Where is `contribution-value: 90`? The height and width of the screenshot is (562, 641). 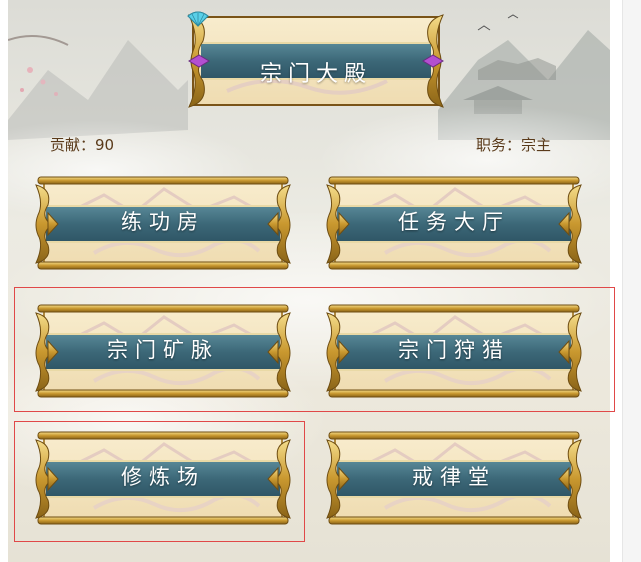 contribution-value: 90 is located at coordinates (105, 145).